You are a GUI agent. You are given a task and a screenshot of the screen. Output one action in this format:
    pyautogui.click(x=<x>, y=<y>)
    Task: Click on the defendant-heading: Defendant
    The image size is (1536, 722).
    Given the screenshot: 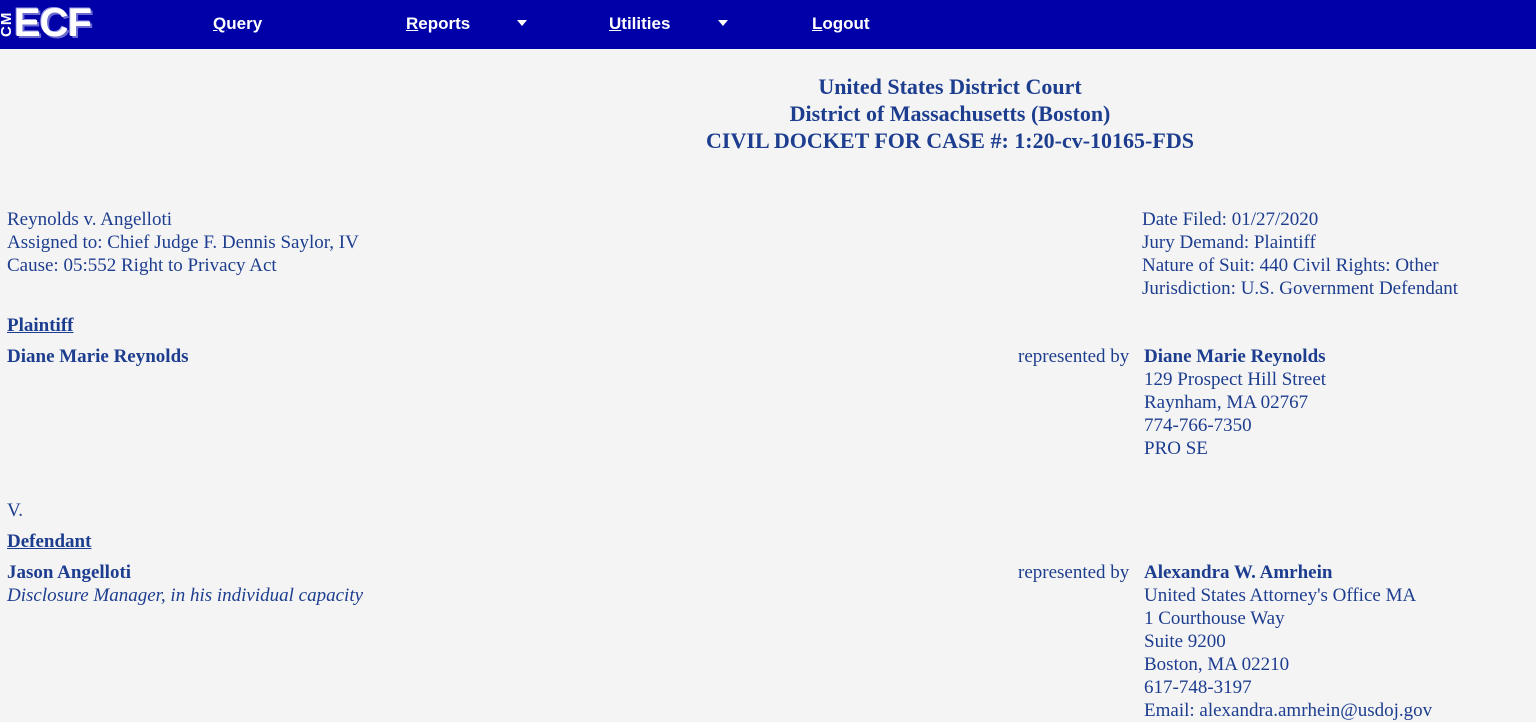 What is the action you would take?
    pyautogui.click(x=49, y=541)
    